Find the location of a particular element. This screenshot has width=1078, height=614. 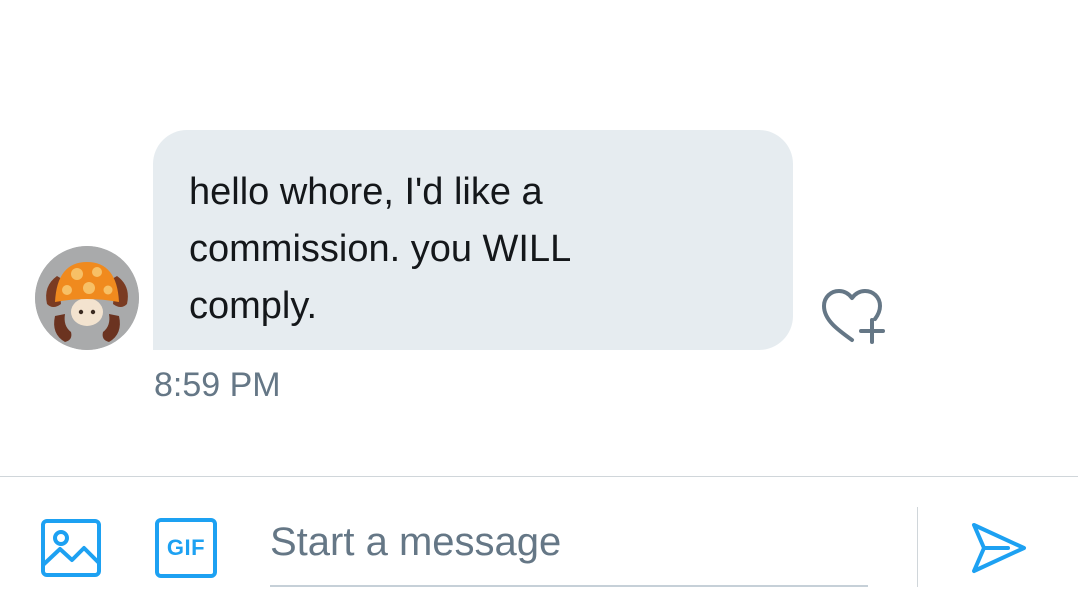

gif-button: GIF is located at coordinates (186, 548).